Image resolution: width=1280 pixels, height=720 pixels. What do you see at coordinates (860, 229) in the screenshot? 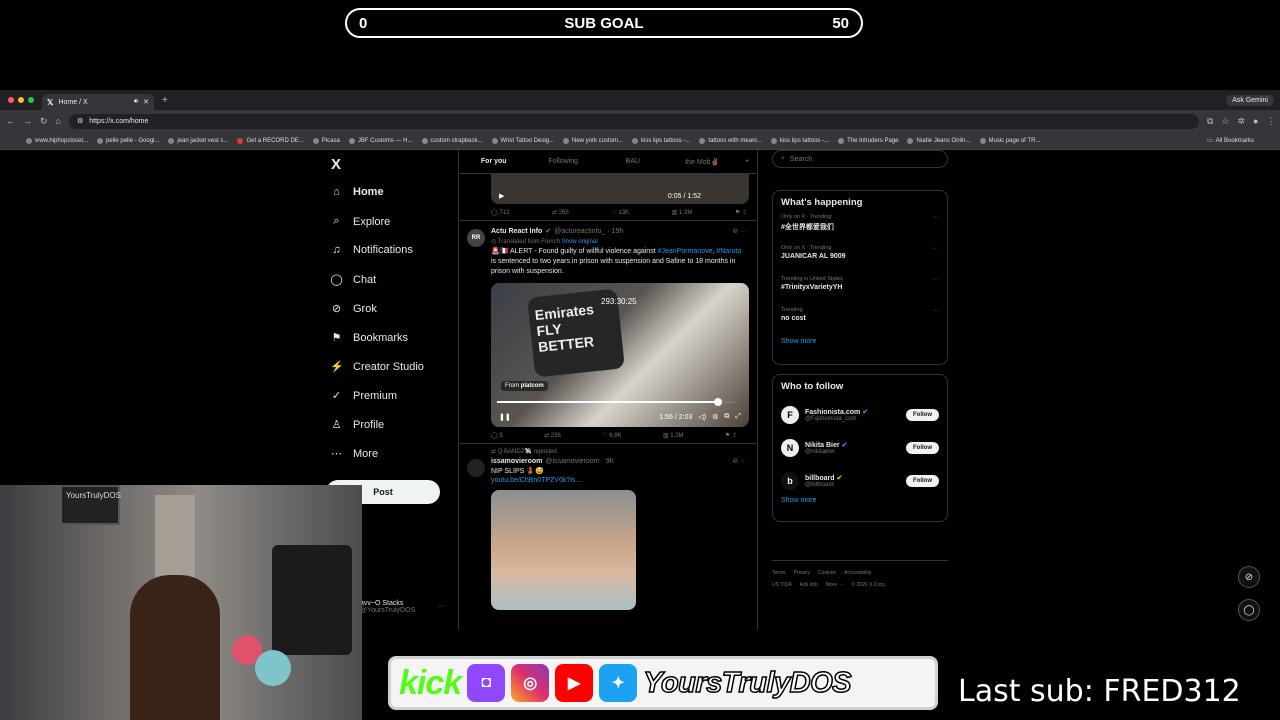
I see `trend-item: Only on X · Trending #全世界都爱我们 ···` at bounding box center [860, 229].